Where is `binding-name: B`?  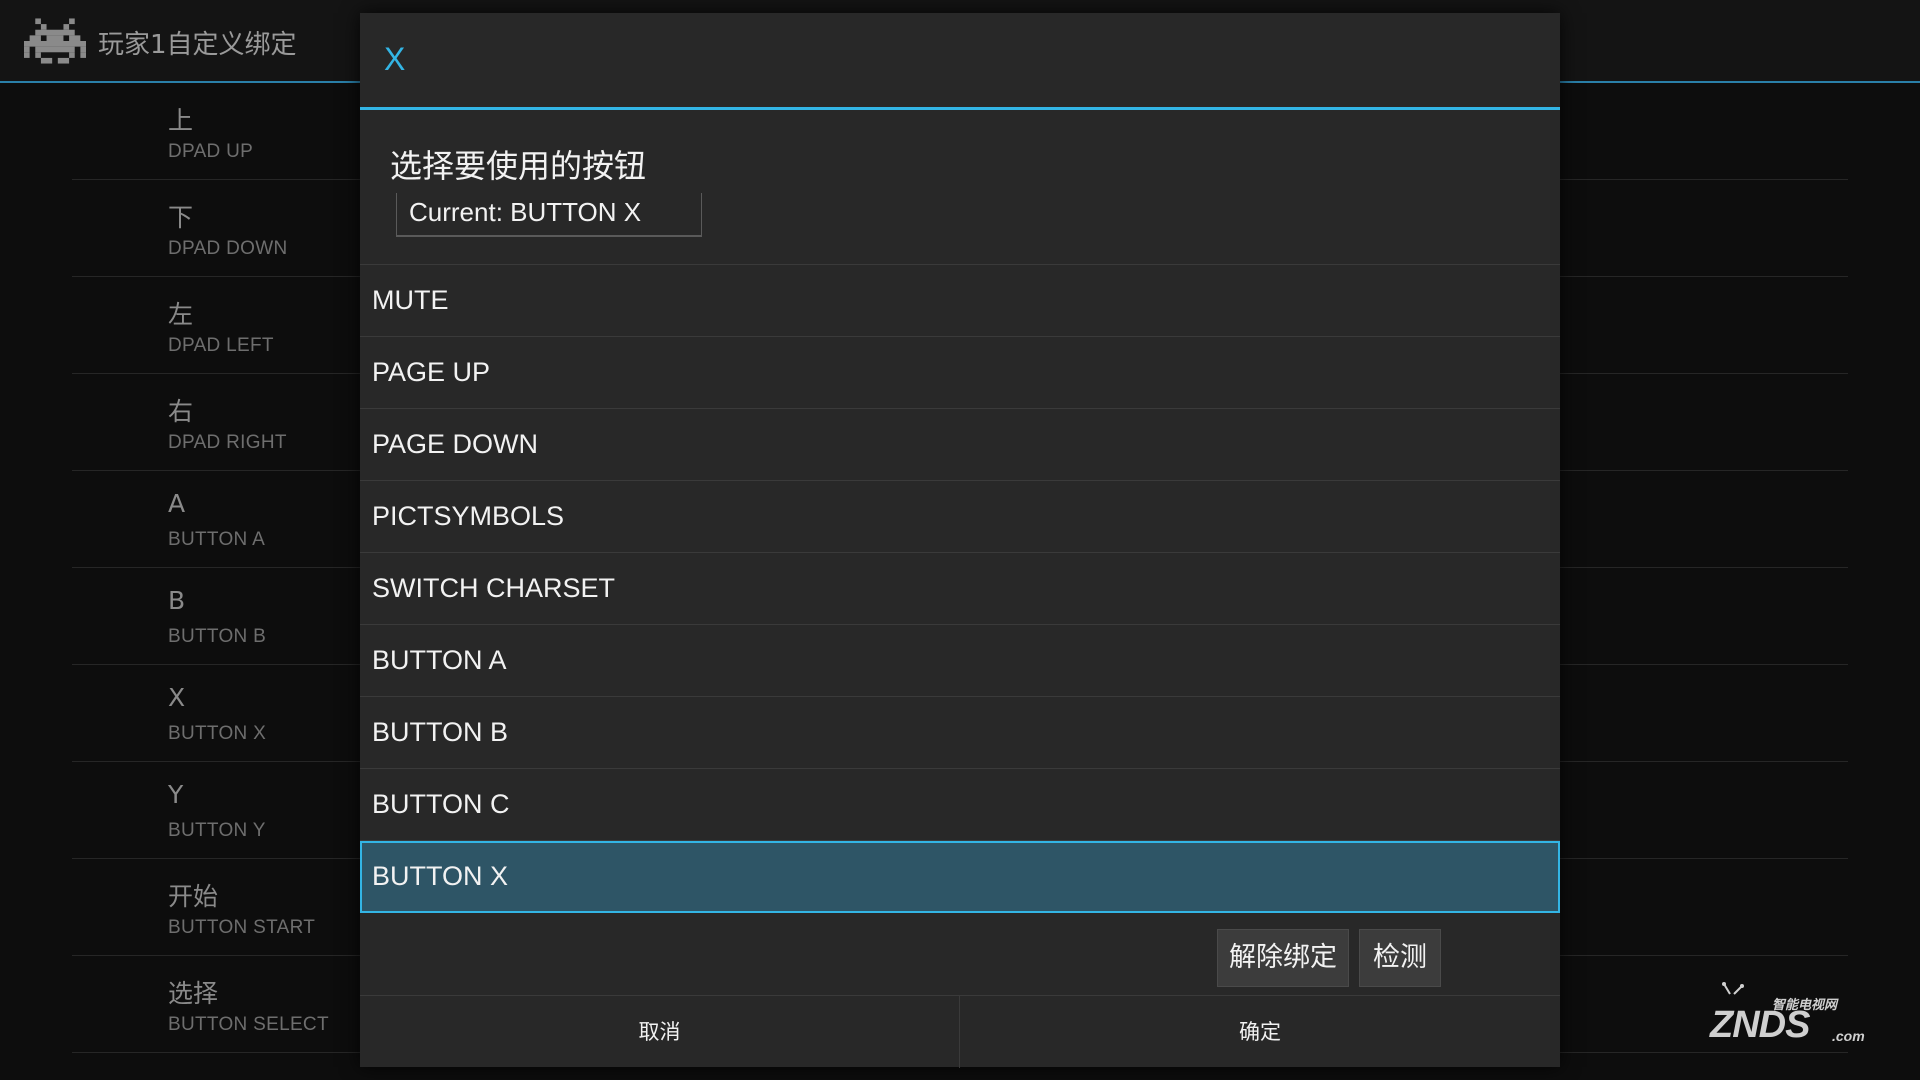 binding-name: B is located at coordinates (177, 600).